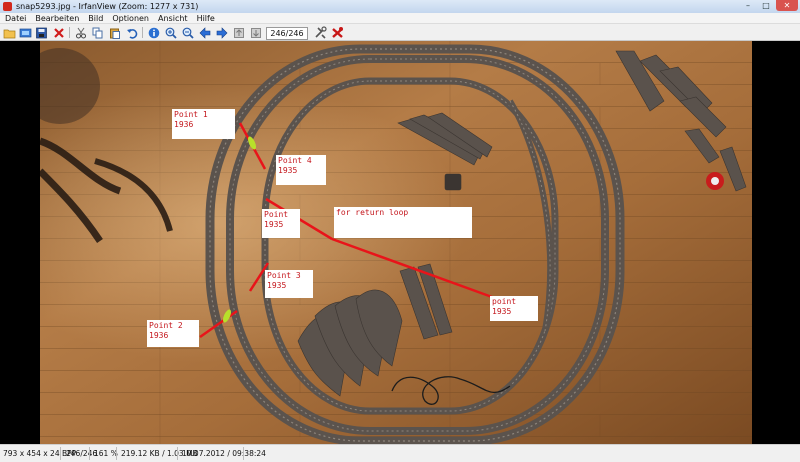 Image resolution: width=800 pixels, height=462 pixels. What do you see at coordinates (106, 453) in the screenshot?
I see `status-zoom: 161 %` at bounding box center [106, 453].